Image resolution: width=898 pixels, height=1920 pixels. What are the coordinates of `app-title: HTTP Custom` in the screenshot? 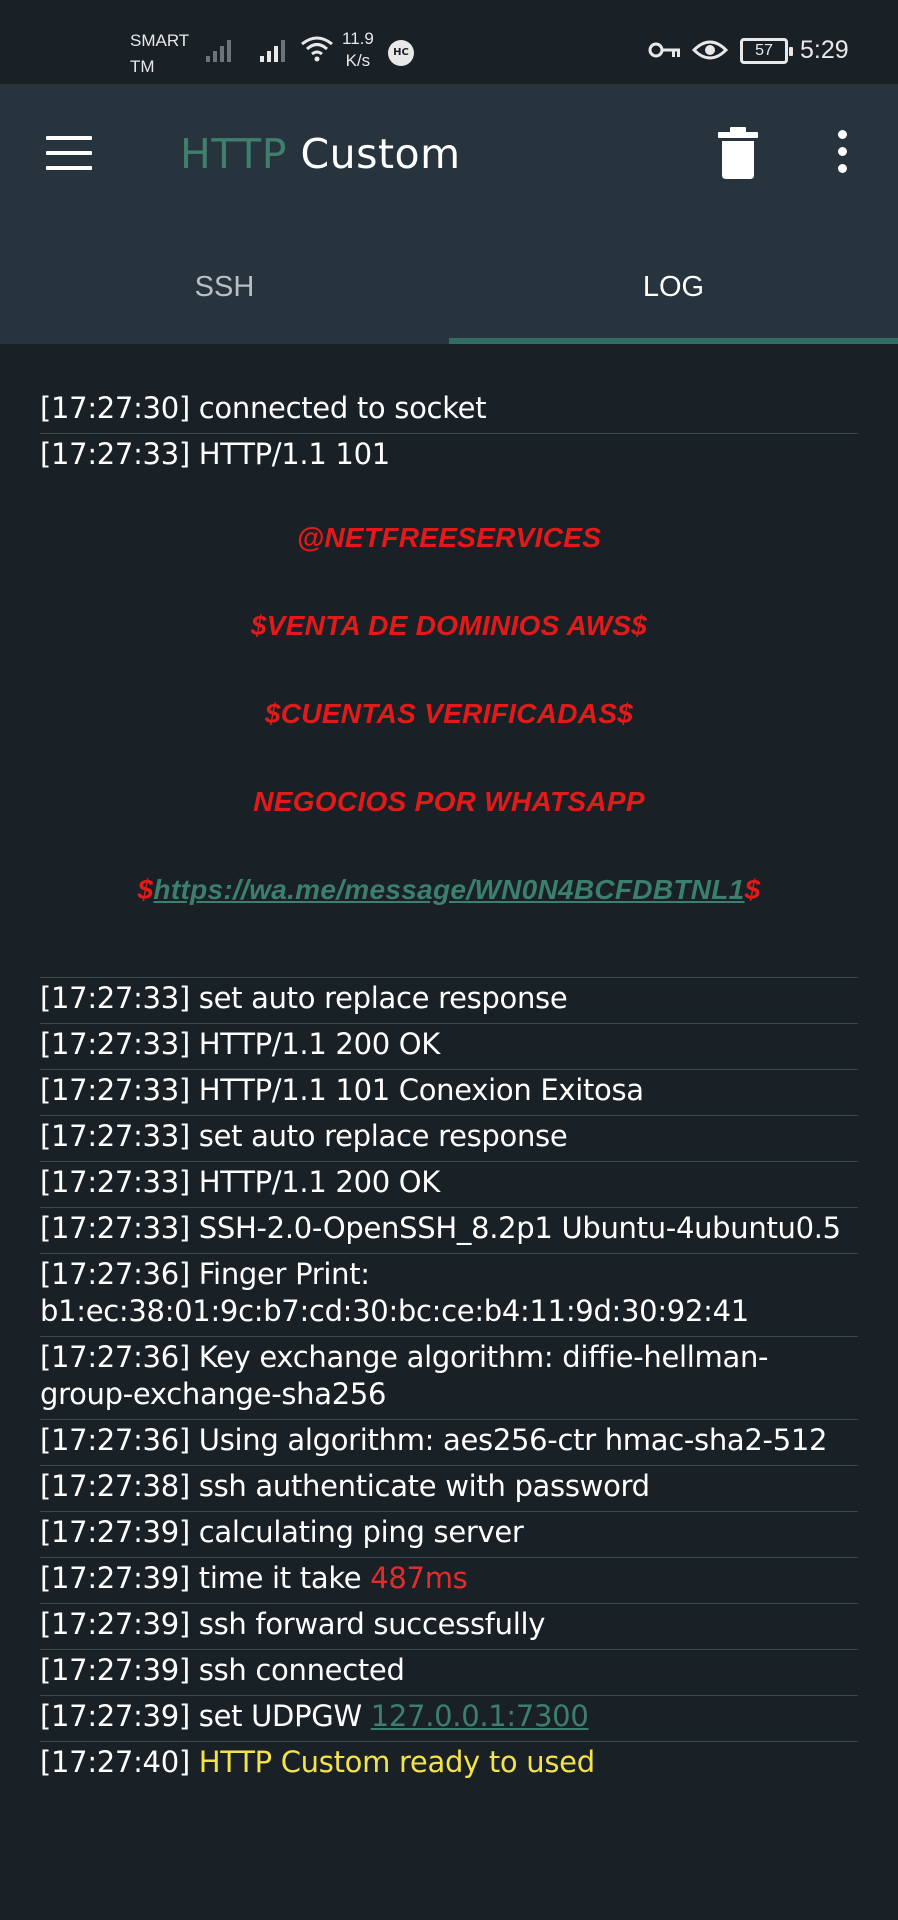 It's located at (320, 154).